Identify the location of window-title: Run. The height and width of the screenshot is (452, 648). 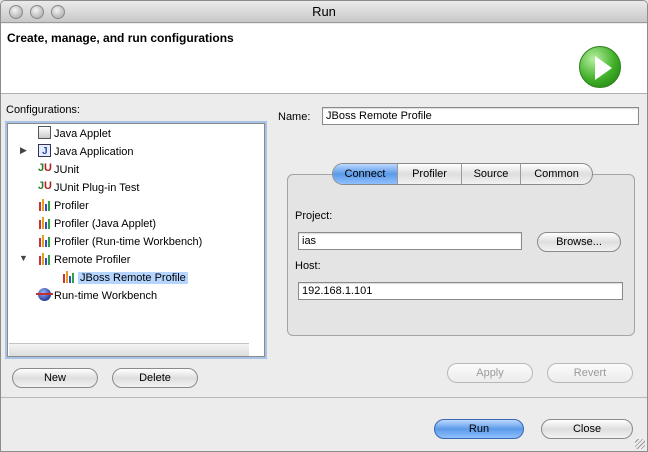
(324, 11).